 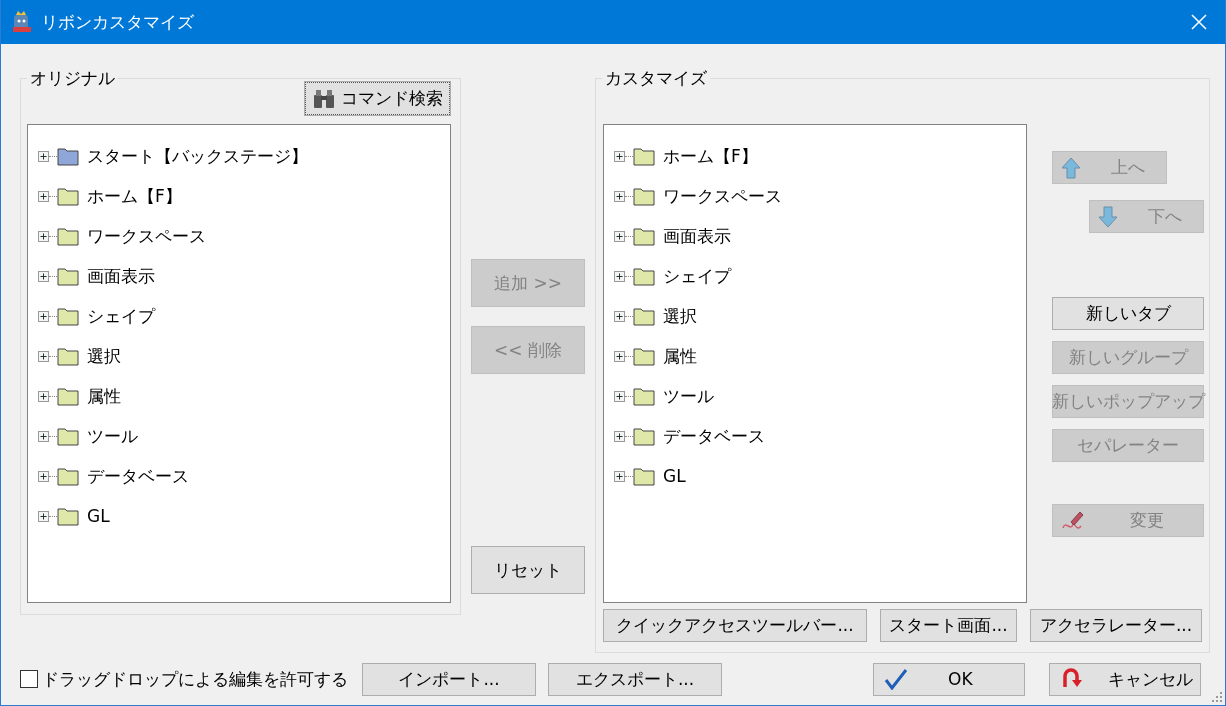 What do you see at coordinates (1108, 216) in the screenshot?
I see `down-arrow-icon` at bounding box center [1108, 216].